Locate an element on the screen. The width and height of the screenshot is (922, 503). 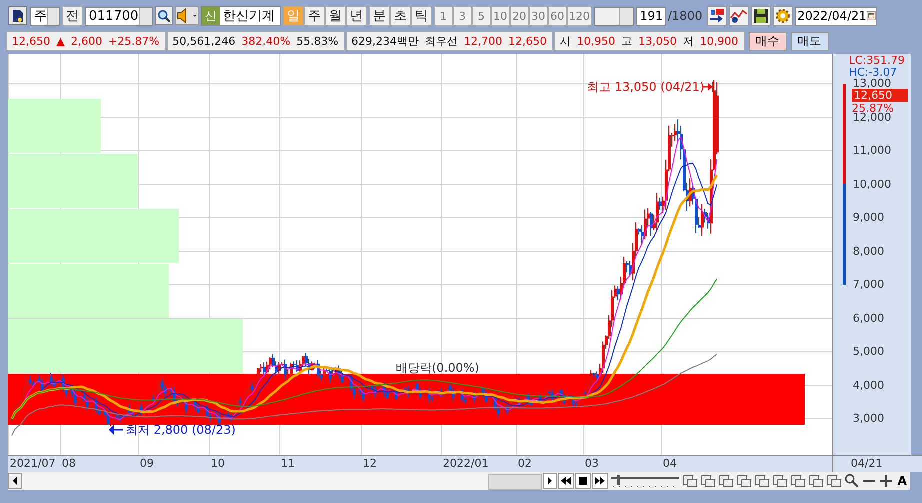
price-tick-label: 8,000 is located at coordinates (868, 251).